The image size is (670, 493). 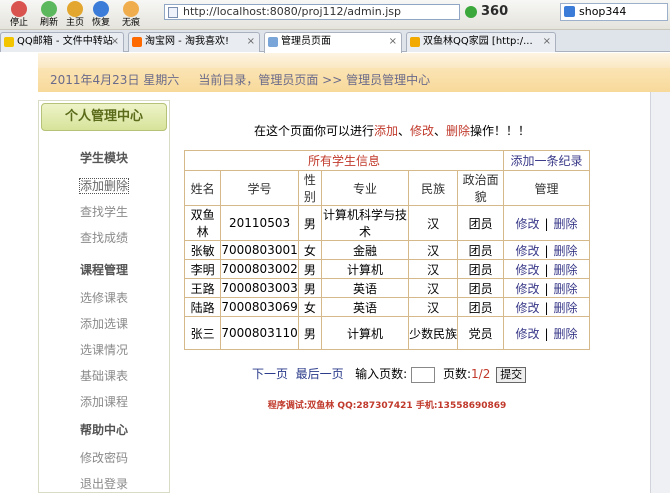 I want to click on cell-major: 计算机科学与技术, so click(x=365, y=223).